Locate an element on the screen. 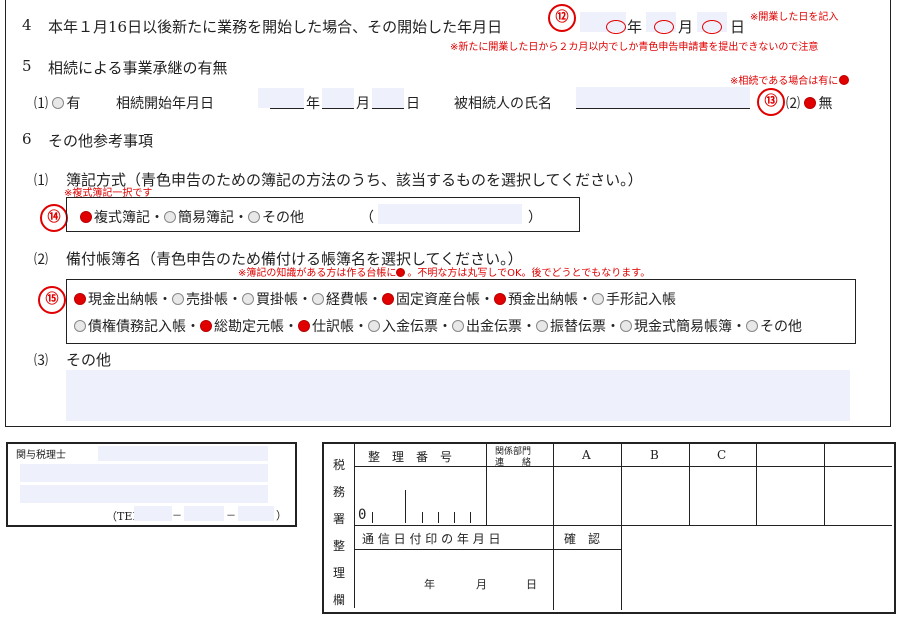 This screenshot has width=897, height=617. option-number: ⑵ is located at coordinates (793, 104).